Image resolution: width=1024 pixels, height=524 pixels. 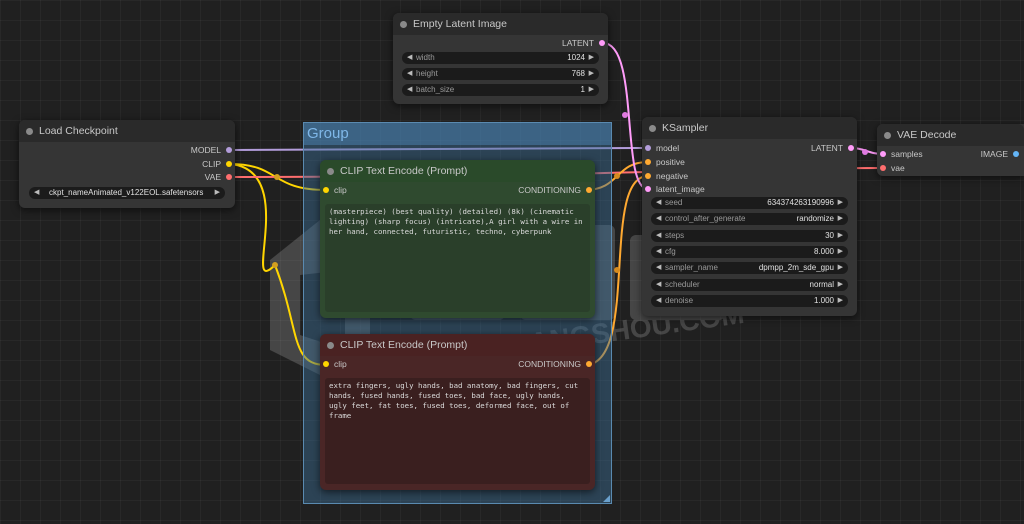 I want to click on model-output-dot-icon, so click(x=229, y=150).